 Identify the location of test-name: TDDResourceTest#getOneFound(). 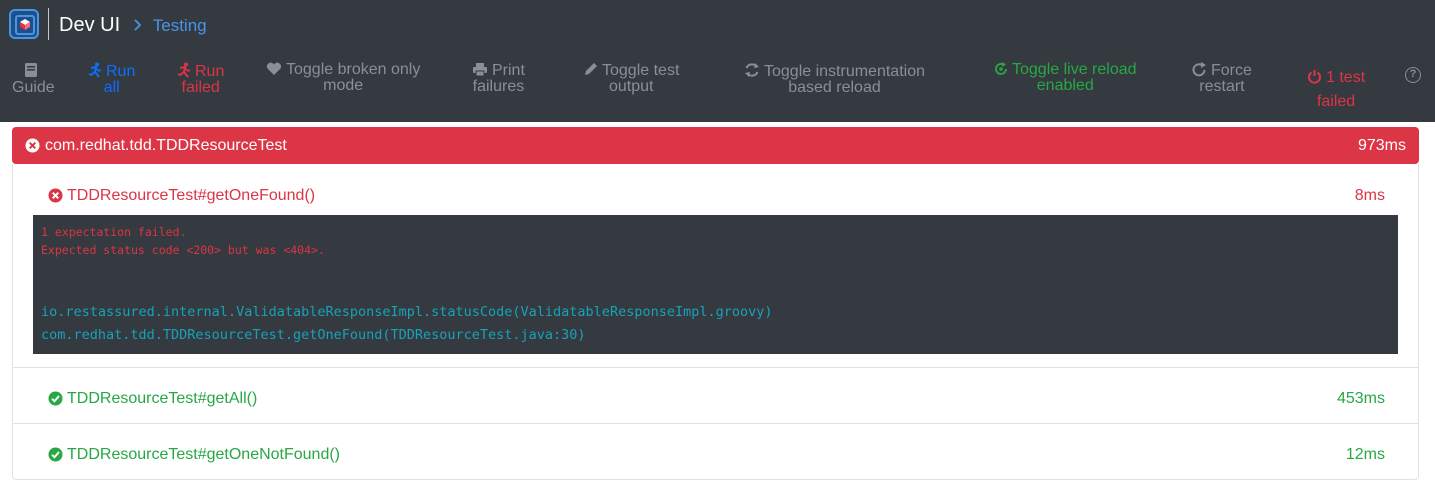
(191, 195).